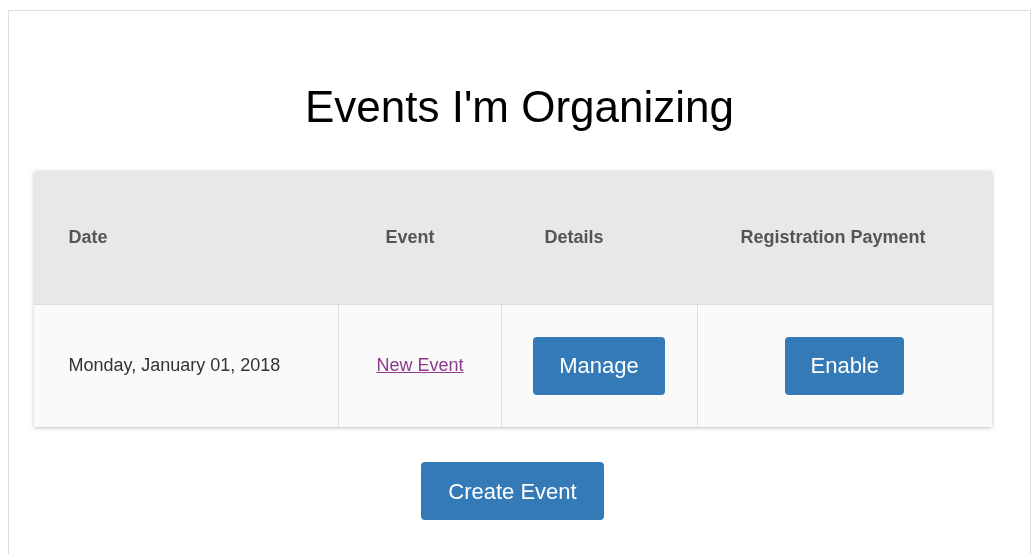  I want to click on column-header: Details, so click(599, 237).